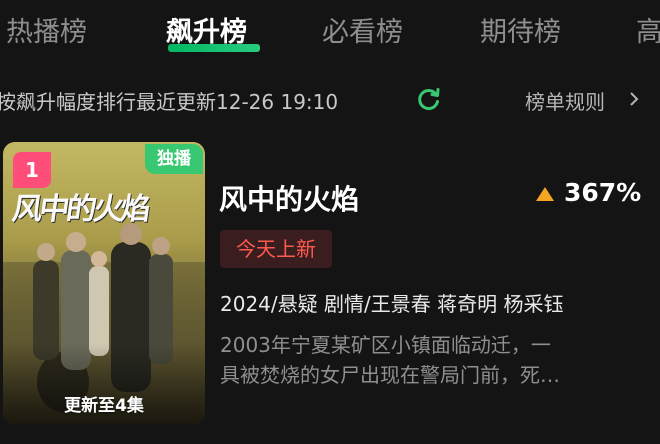  What do you see at coordinates (565, 100) in the screenshot?
I see `ranking-rules-link: 榜单规则` at bounding box center [565, 100].